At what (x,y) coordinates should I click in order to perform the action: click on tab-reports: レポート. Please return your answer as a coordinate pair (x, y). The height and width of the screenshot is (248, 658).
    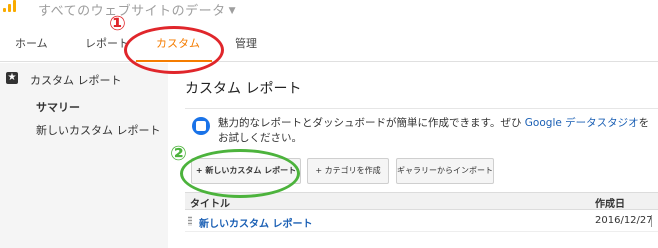
    Looking at the image, I should click on (107, 43).